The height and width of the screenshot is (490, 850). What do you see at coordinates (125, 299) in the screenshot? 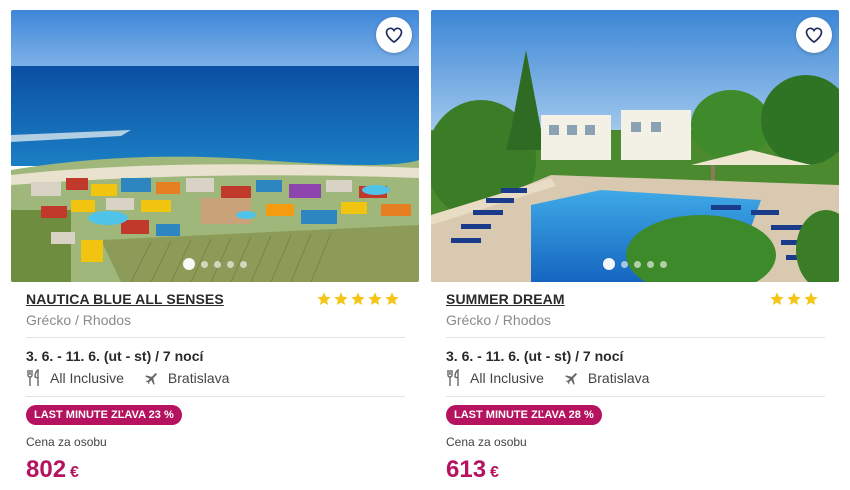
I see `hotel-name-link: NAUTICA BLUE ALL SENSES` at bounding box center [125, 299].